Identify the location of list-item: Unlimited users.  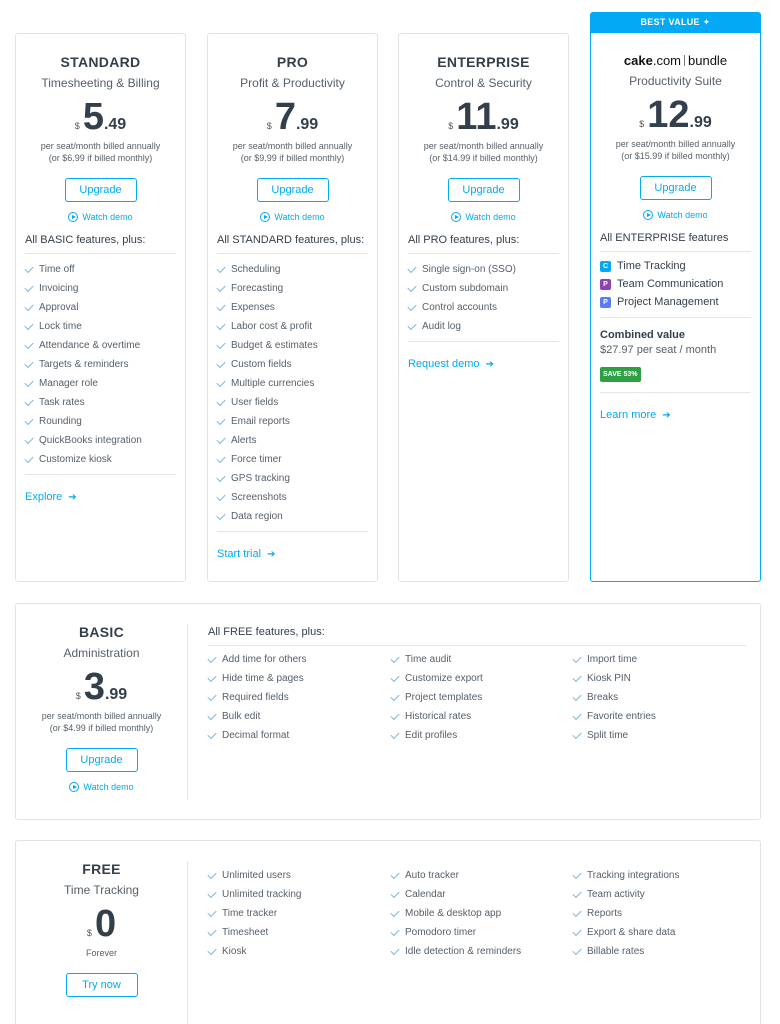
(254, 875).